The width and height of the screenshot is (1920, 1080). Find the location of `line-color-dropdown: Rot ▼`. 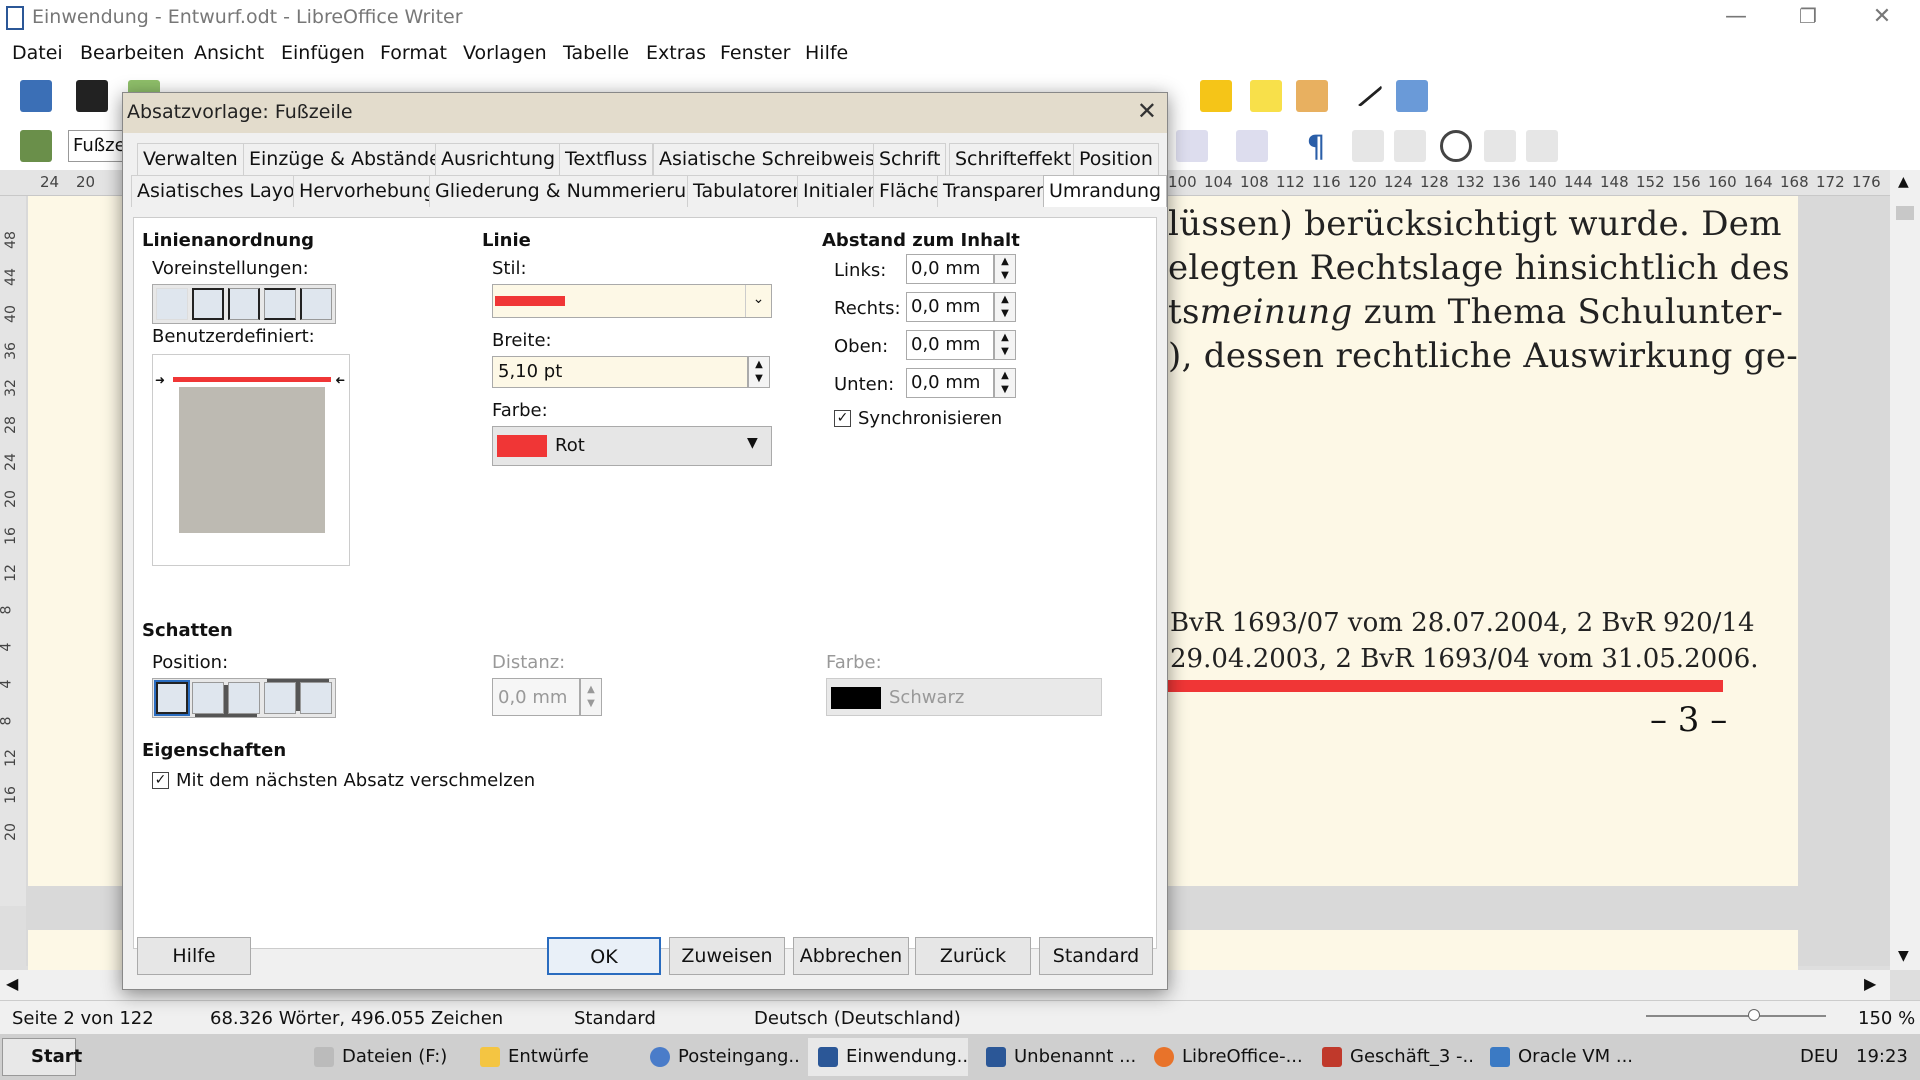

line-color-dropdown: Rot ▼ is located at coordinates (632, 446).